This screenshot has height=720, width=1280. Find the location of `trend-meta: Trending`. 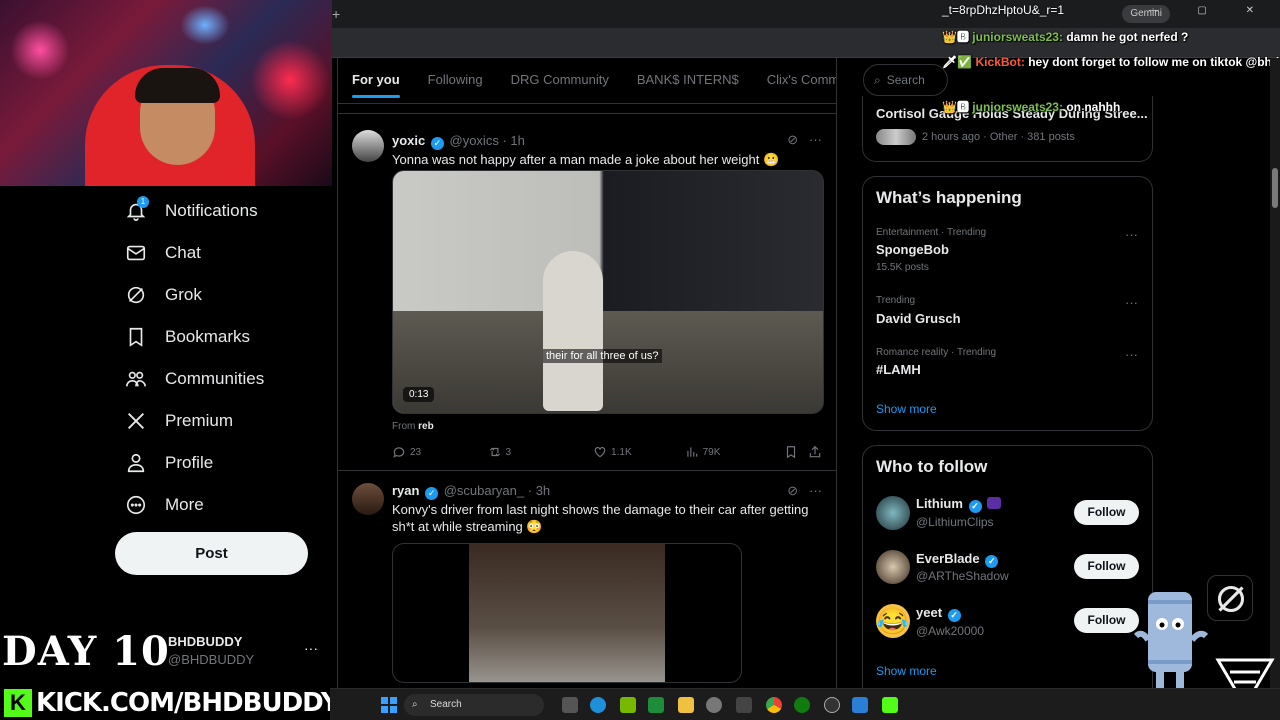

trend-meta: Trending is located at coordinates (896, 300).